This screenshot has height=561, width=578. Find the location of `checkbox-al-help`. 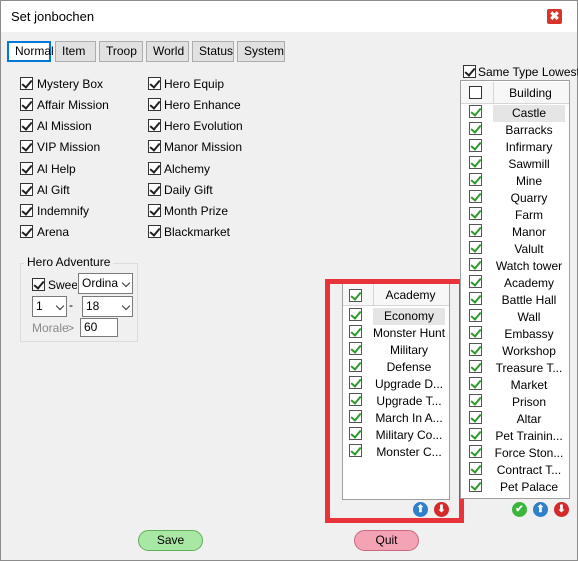

checkbox-al-help is located at coordinates (26, 168).